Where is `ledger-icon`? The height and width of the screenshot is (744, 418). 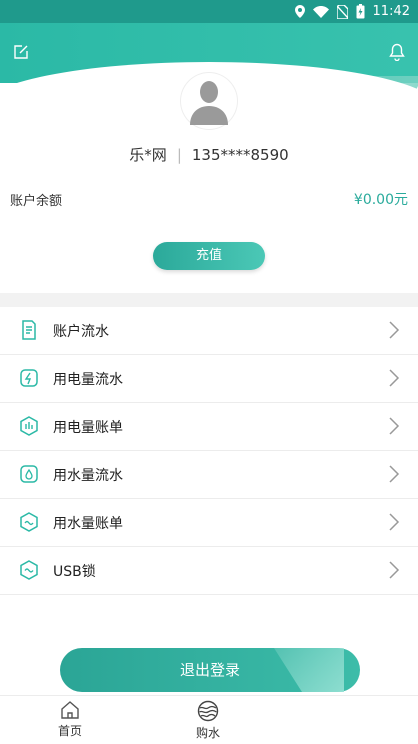 ledger-icon is located at coordinates (29, 330).